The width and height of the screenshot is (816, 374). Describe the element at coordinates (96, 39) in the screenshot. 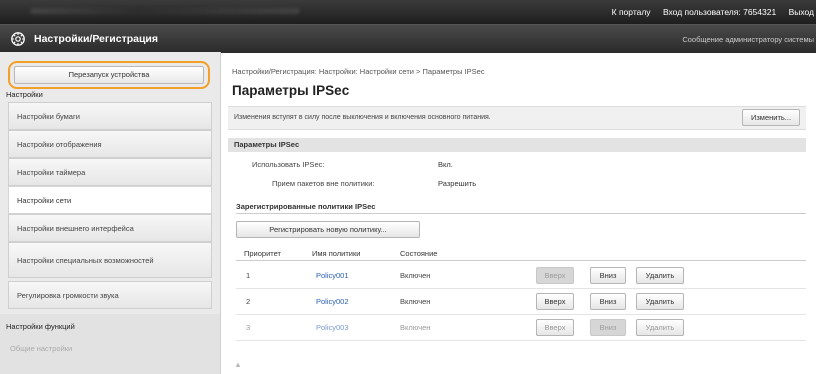

I see `app-title: Настройки/Регистрация` at that location.